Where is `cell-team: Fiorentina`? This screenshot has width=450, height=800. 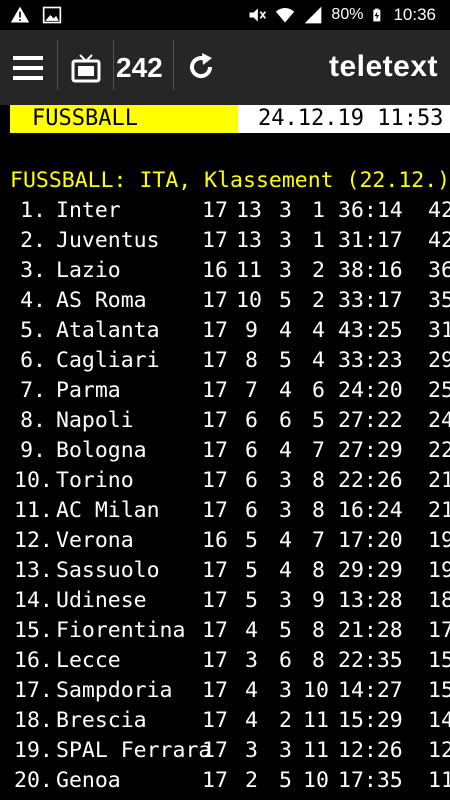
cell-team: Fiorentina is located at coordinates (121, 630).